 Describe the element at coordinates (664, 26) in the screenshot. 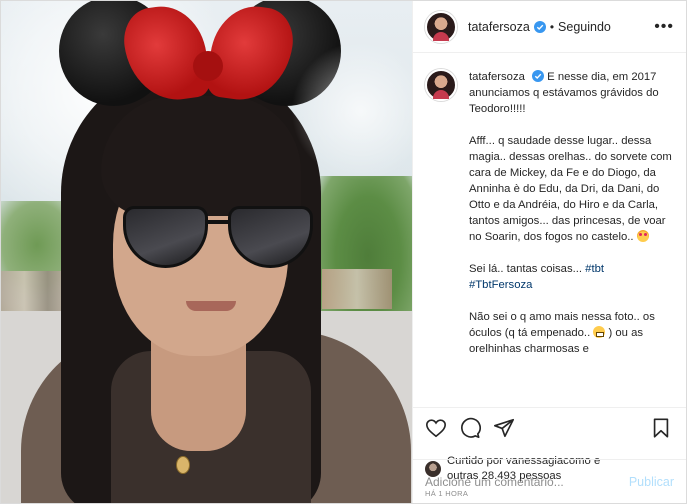

I see `more-options-icon: •••` at that location.